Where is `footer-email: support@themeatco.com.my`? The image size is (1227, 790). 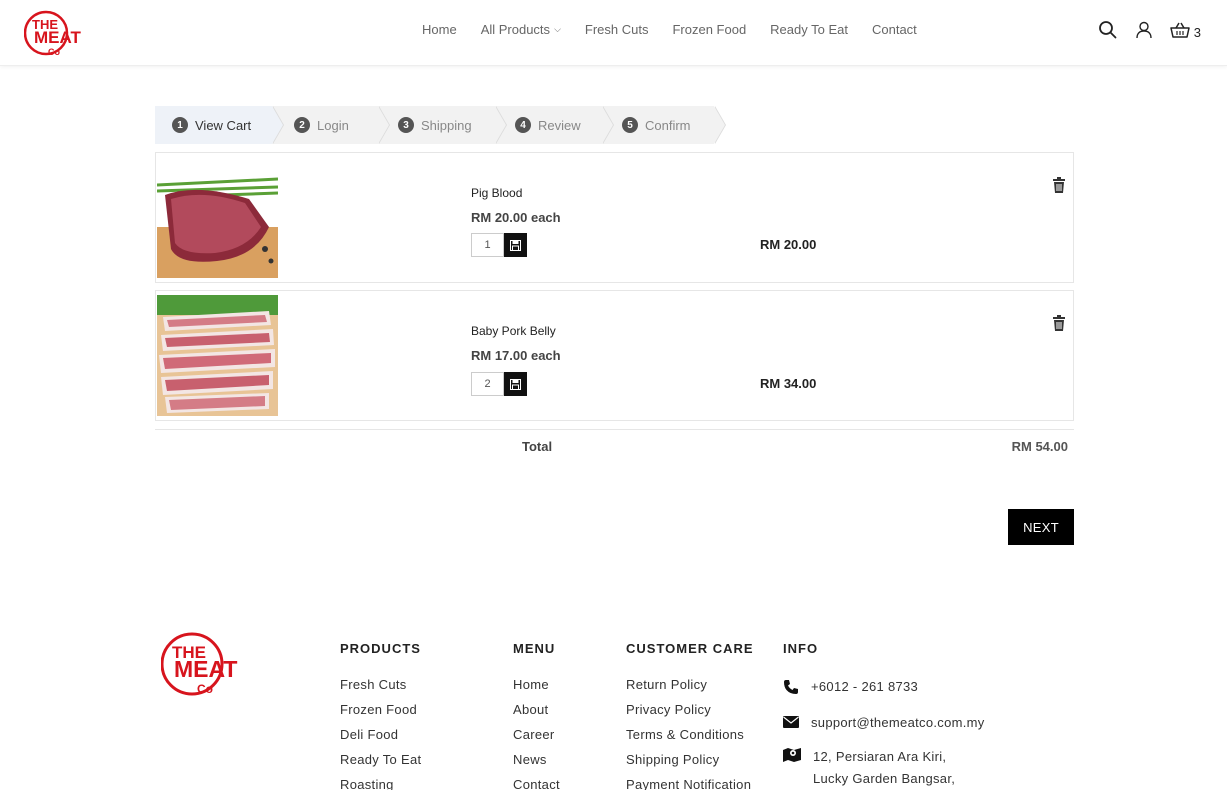 footer-email: support@themeatco.com.my is located at coordinates (884, 722).